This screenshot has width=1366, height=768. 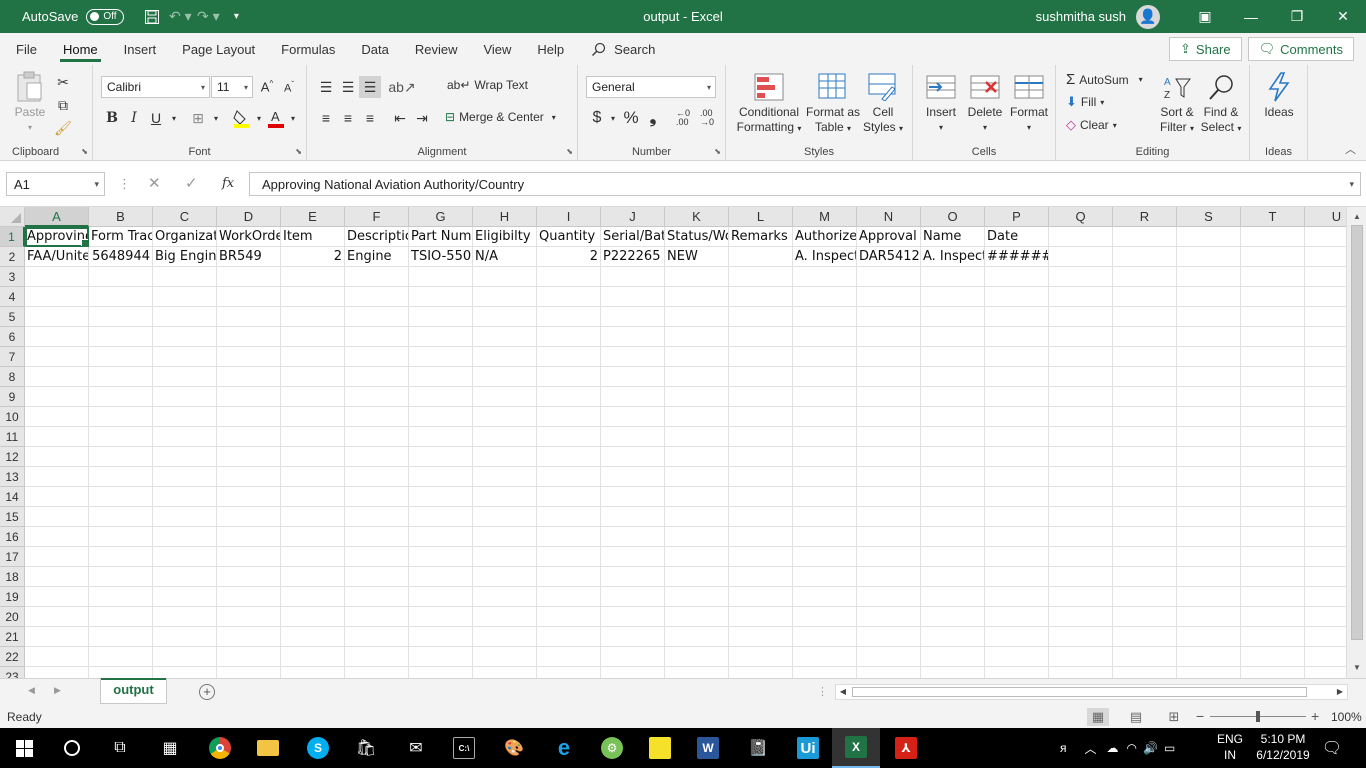 What do you see at coordinates (12, 477) in the screenshot?
I see `row-header-13: 13` at bounding box center [12, 477].